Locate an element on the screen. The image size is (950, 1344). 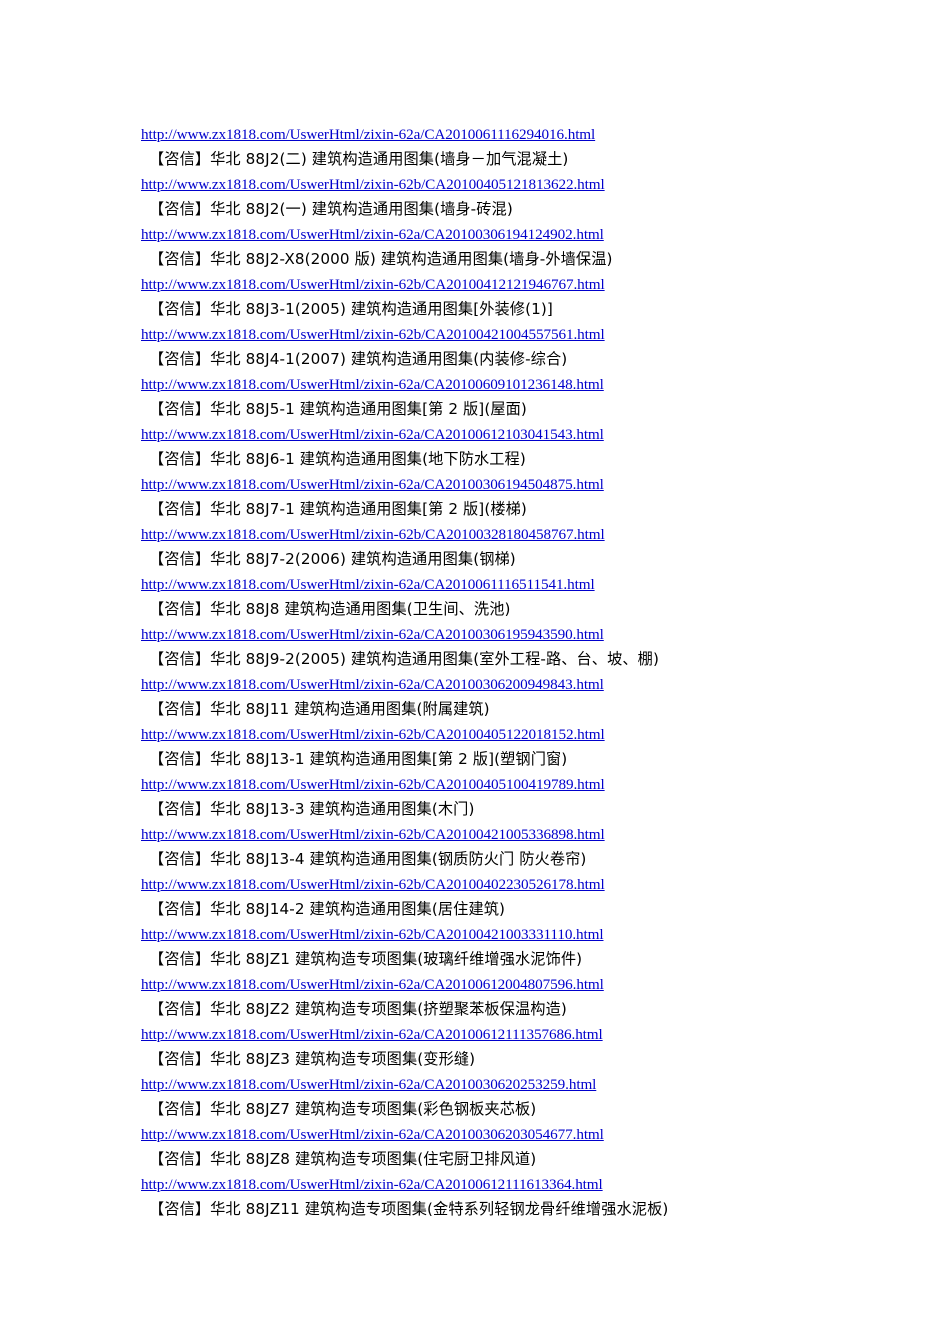
entry-title: 【咨信】华北 88JZ3 建筑构造专项图集(变形缝) is located at coordinates (312, 1059).